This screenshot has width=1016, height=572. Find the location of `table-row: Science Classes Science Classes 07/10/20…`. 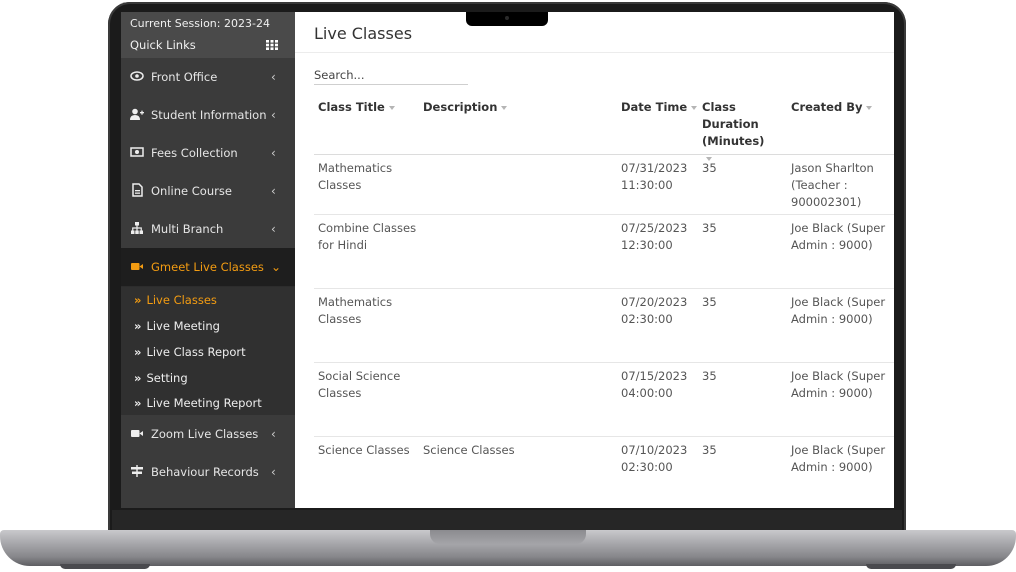

table-row: Science Classes Science Classes 07/10/20… is located at coordinates (604, 472).